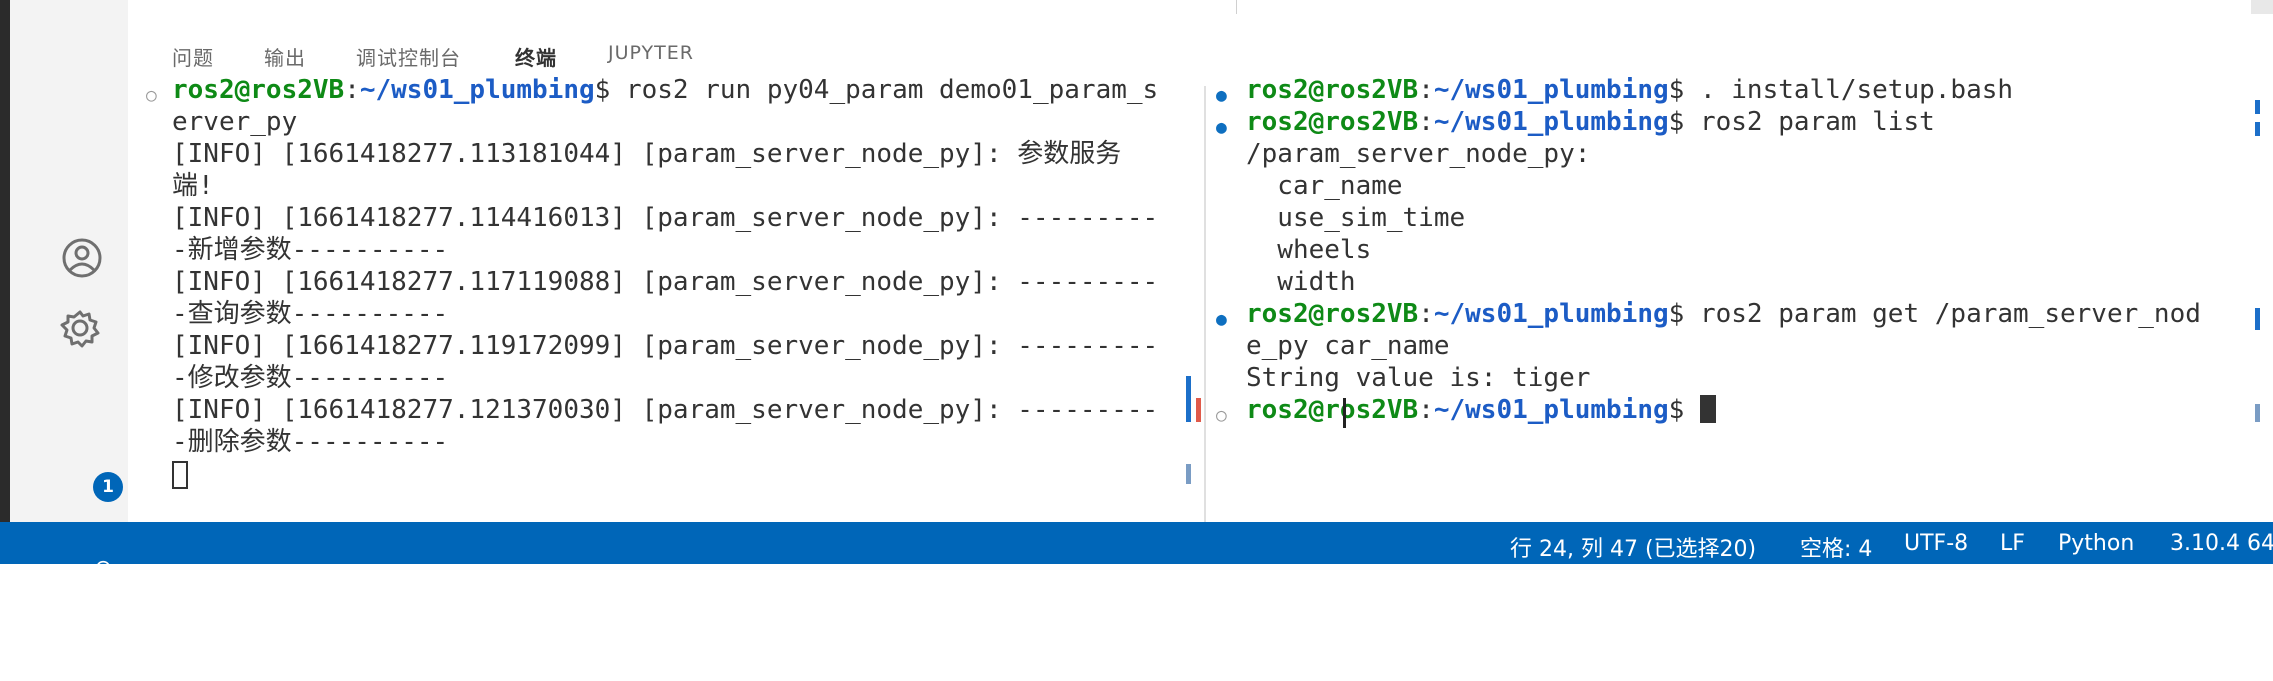  I want to click on tab-problems: 问题, so click(193, 56).